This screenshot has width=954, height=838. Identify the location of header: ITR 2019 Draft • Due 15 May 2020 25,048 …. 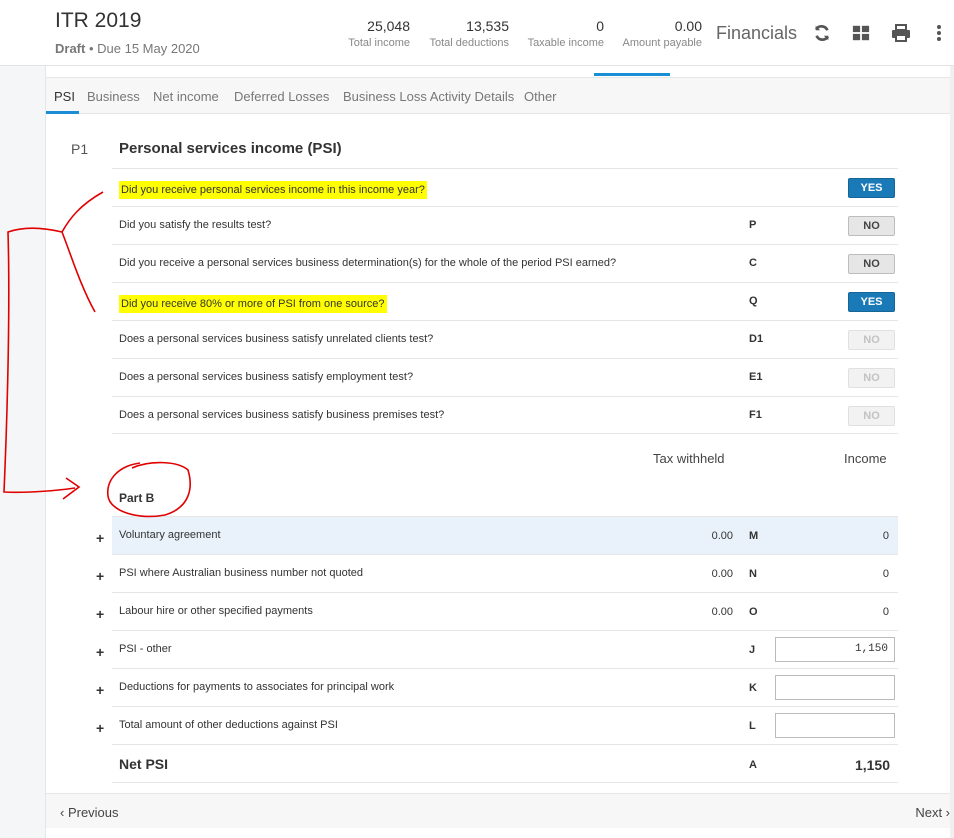
(477, 33).